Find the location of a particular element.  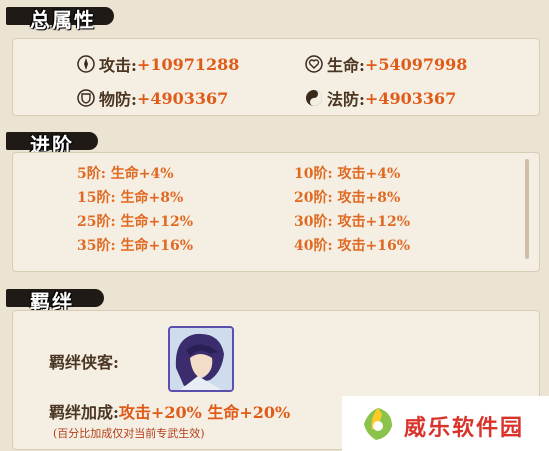

physical-defense-value: +4903367 is located at coordinates (182, 98).